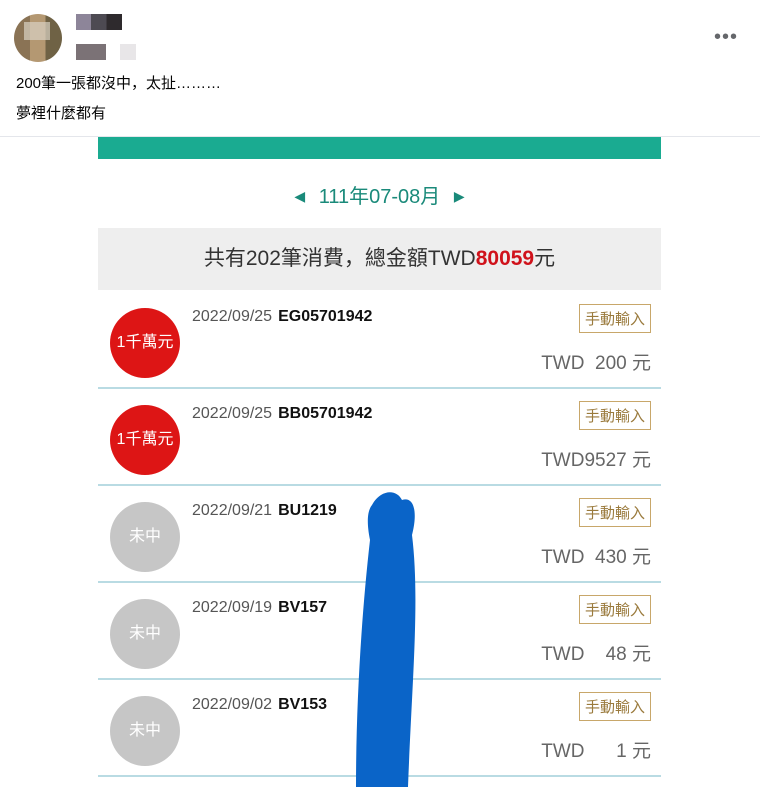 Image resolution: width=760 pixels, height=787 pixels. I want to click on app-header-bar, so click(379, 147).